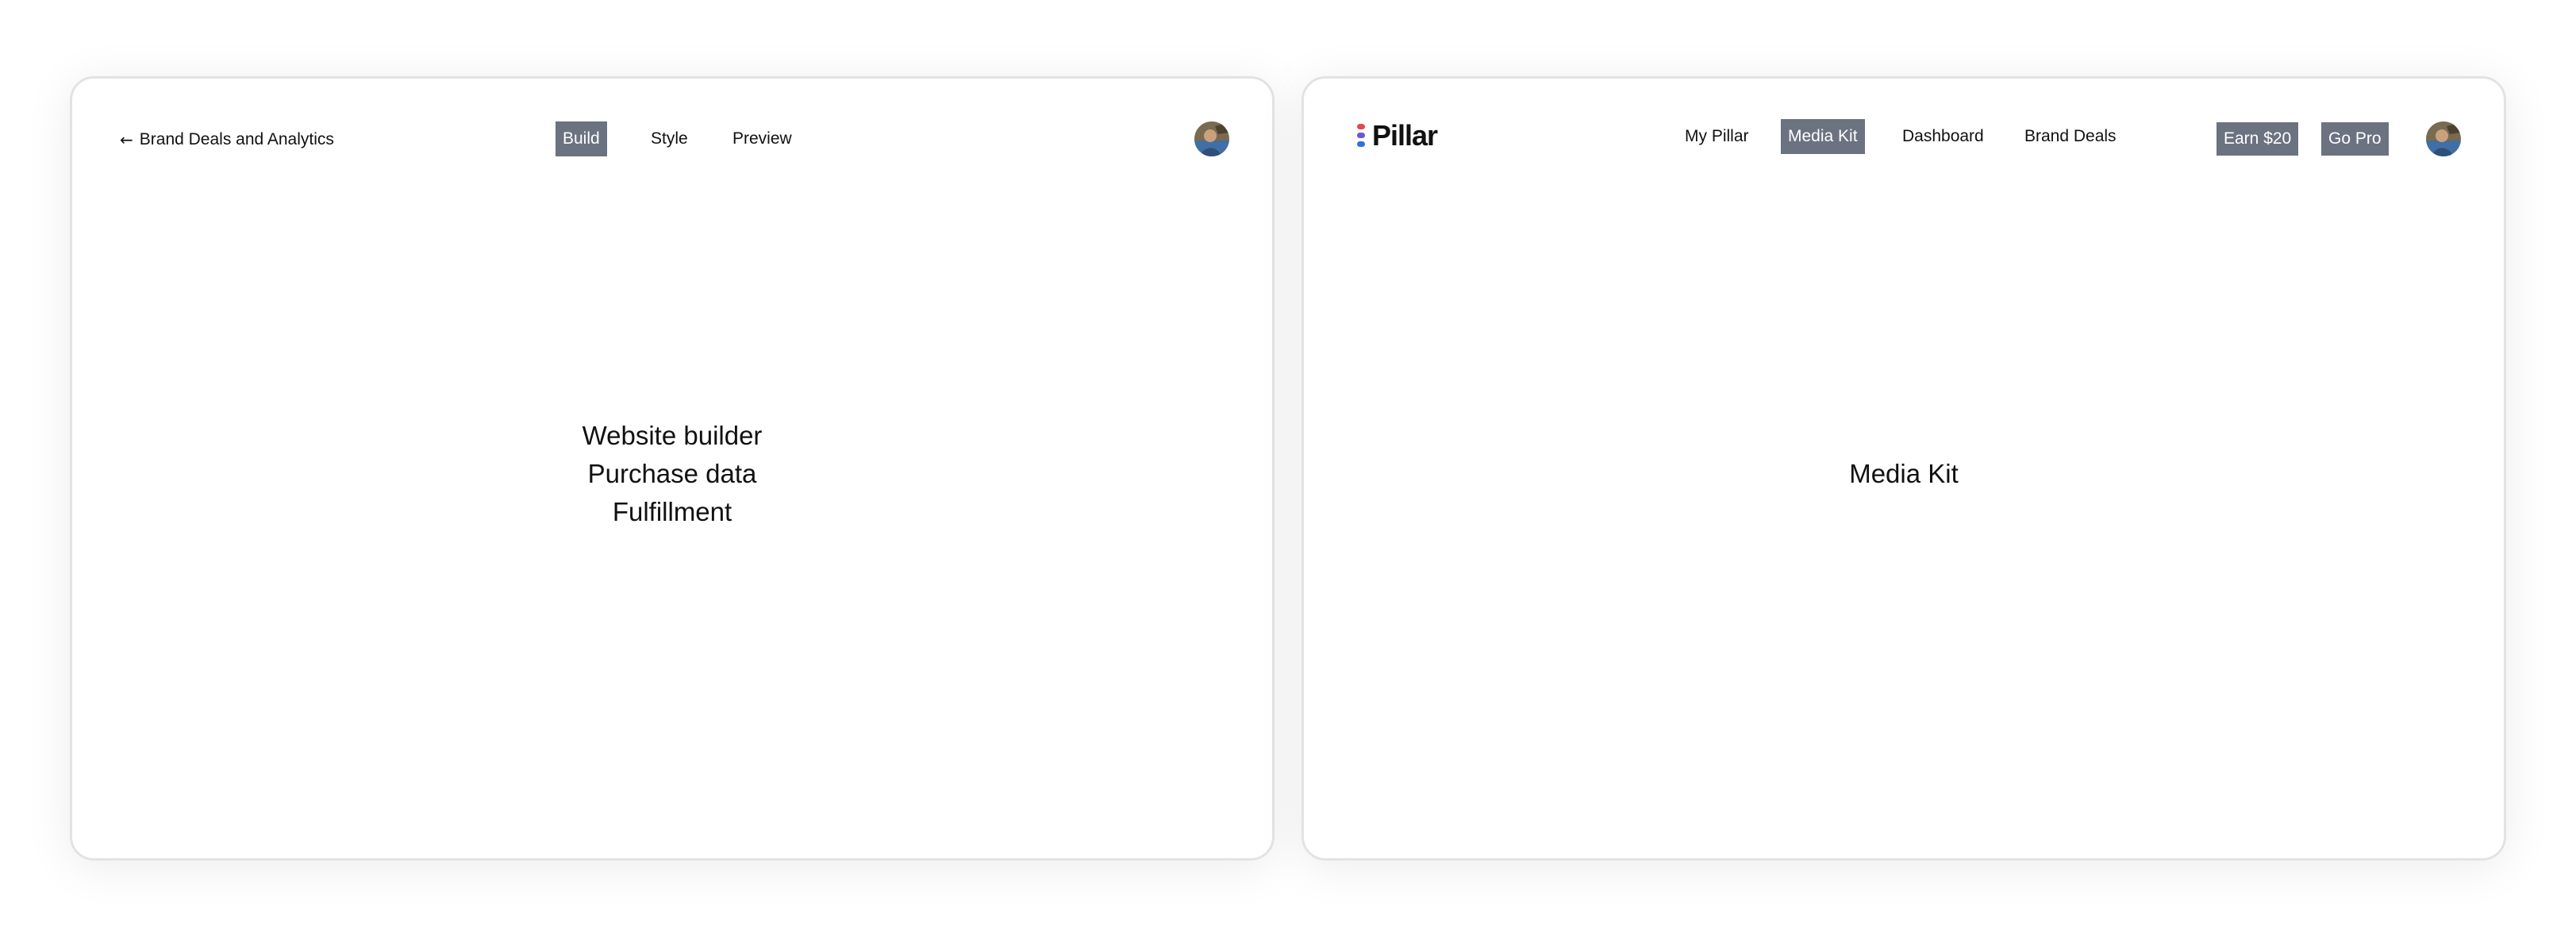 The image size is (2576, 936). I want to click on go-pro-label: Go Pro, so click(2355, 138).